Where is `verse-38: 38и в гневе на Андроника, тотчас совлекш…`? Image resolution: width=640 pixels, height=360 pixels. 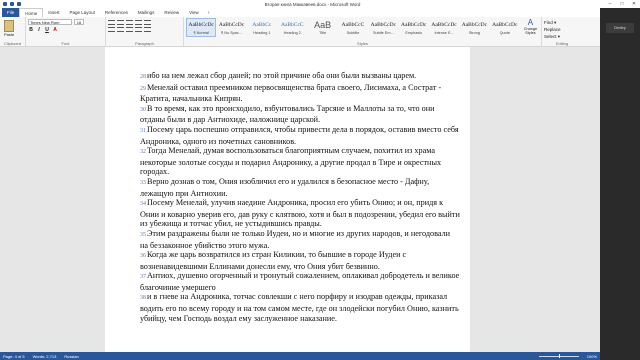 verse-38: 38и в гневе на Андроника, тотчас совлекш… is located at coordinates (300, 307).